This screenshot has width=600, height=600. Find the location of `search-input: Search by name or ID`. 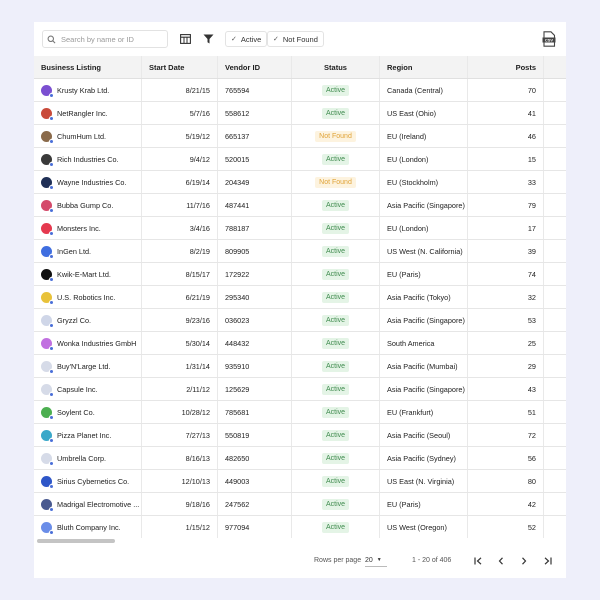

search-input: Search by name or ID is located at coordinates (105, 39).